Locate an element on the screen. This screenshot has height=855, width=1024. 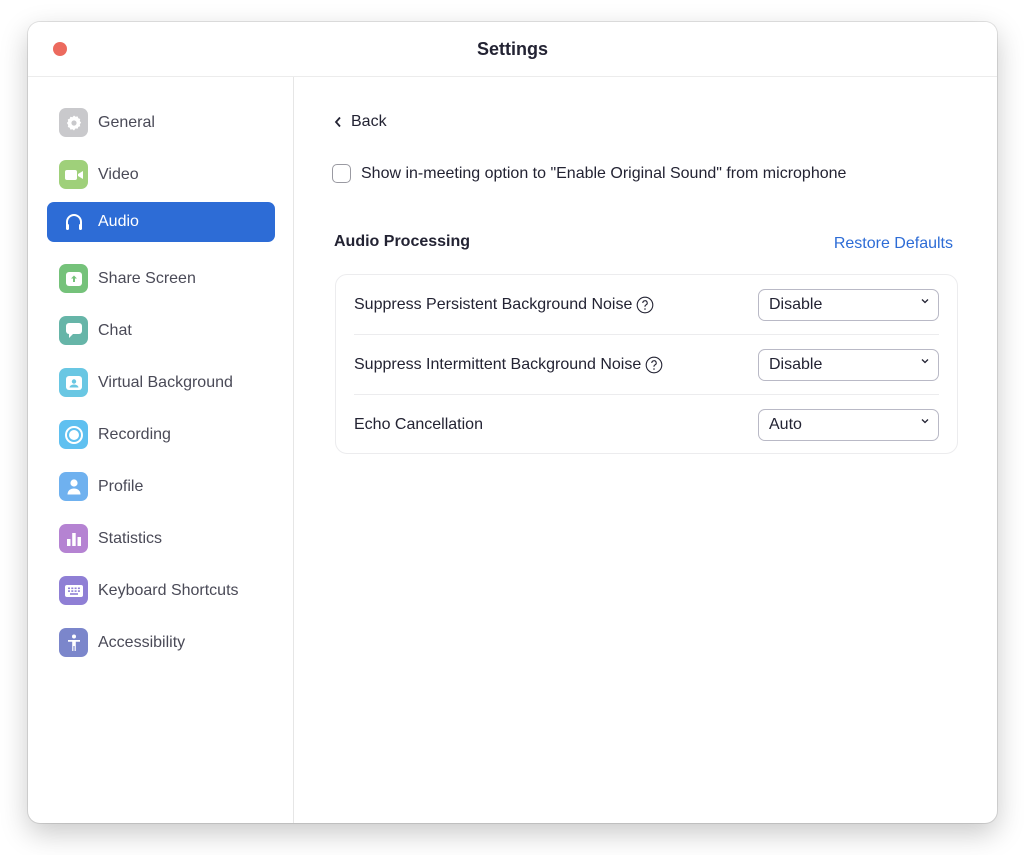
restore-defaults-link: Restore Defaults is located at coordinates (893, 244).